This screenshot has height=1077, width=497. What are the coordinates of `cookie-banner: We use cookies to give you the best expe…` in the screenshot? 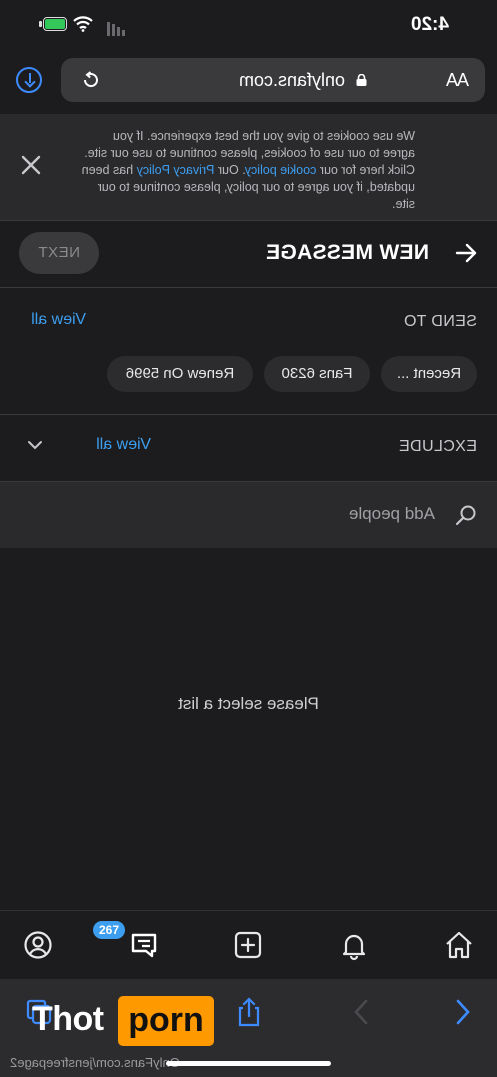 It's located at (248, 167).